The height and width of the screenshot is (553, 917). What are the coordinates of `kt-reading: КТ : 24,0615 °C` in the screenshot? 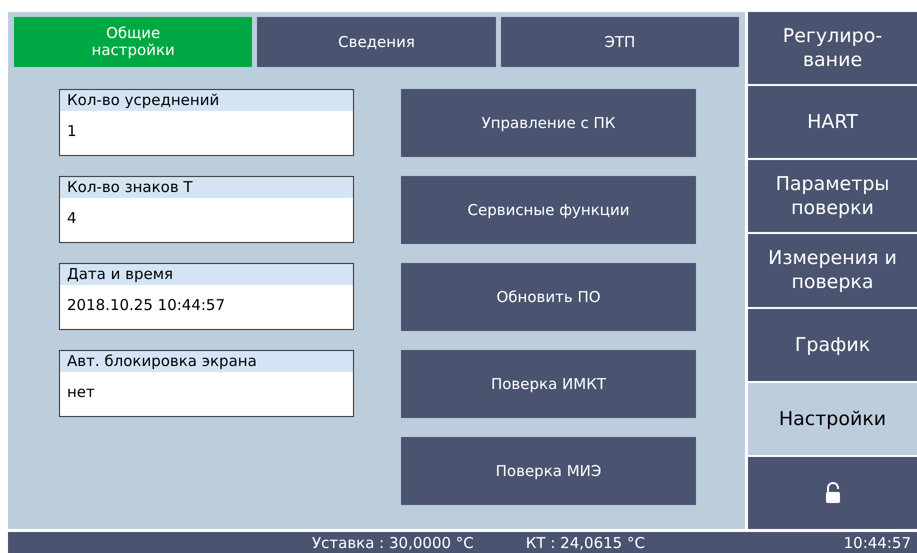 It's located at (585, 542).